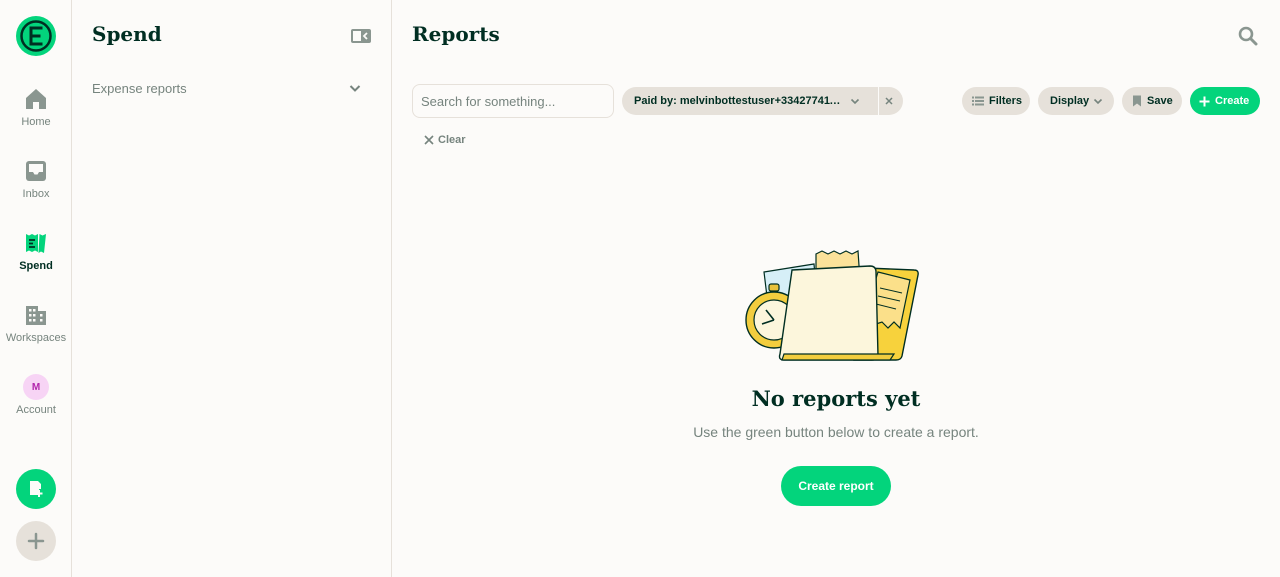 The width and height of the screenshot is (1280, 577). I want to click on expensify-logo-icon, so click(36, 36).